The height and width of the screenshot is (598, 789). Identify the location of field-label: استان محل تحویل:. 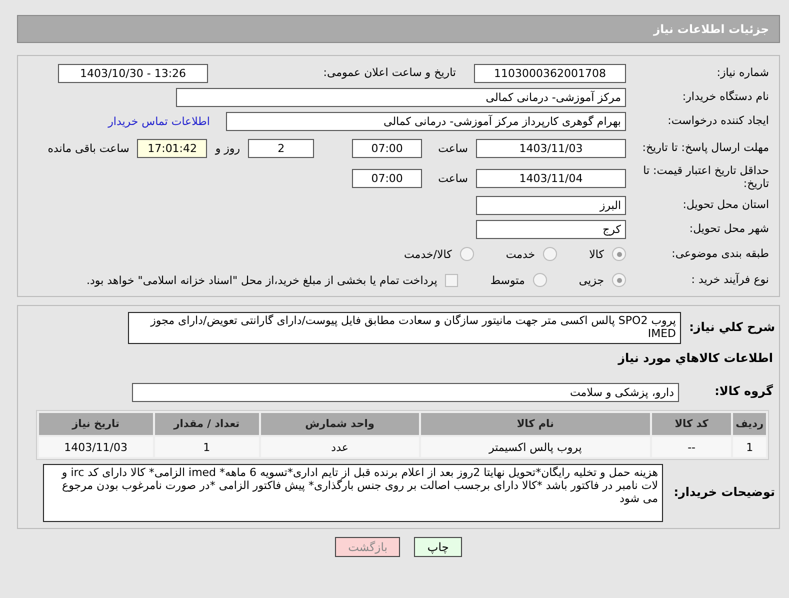
(726, 205).